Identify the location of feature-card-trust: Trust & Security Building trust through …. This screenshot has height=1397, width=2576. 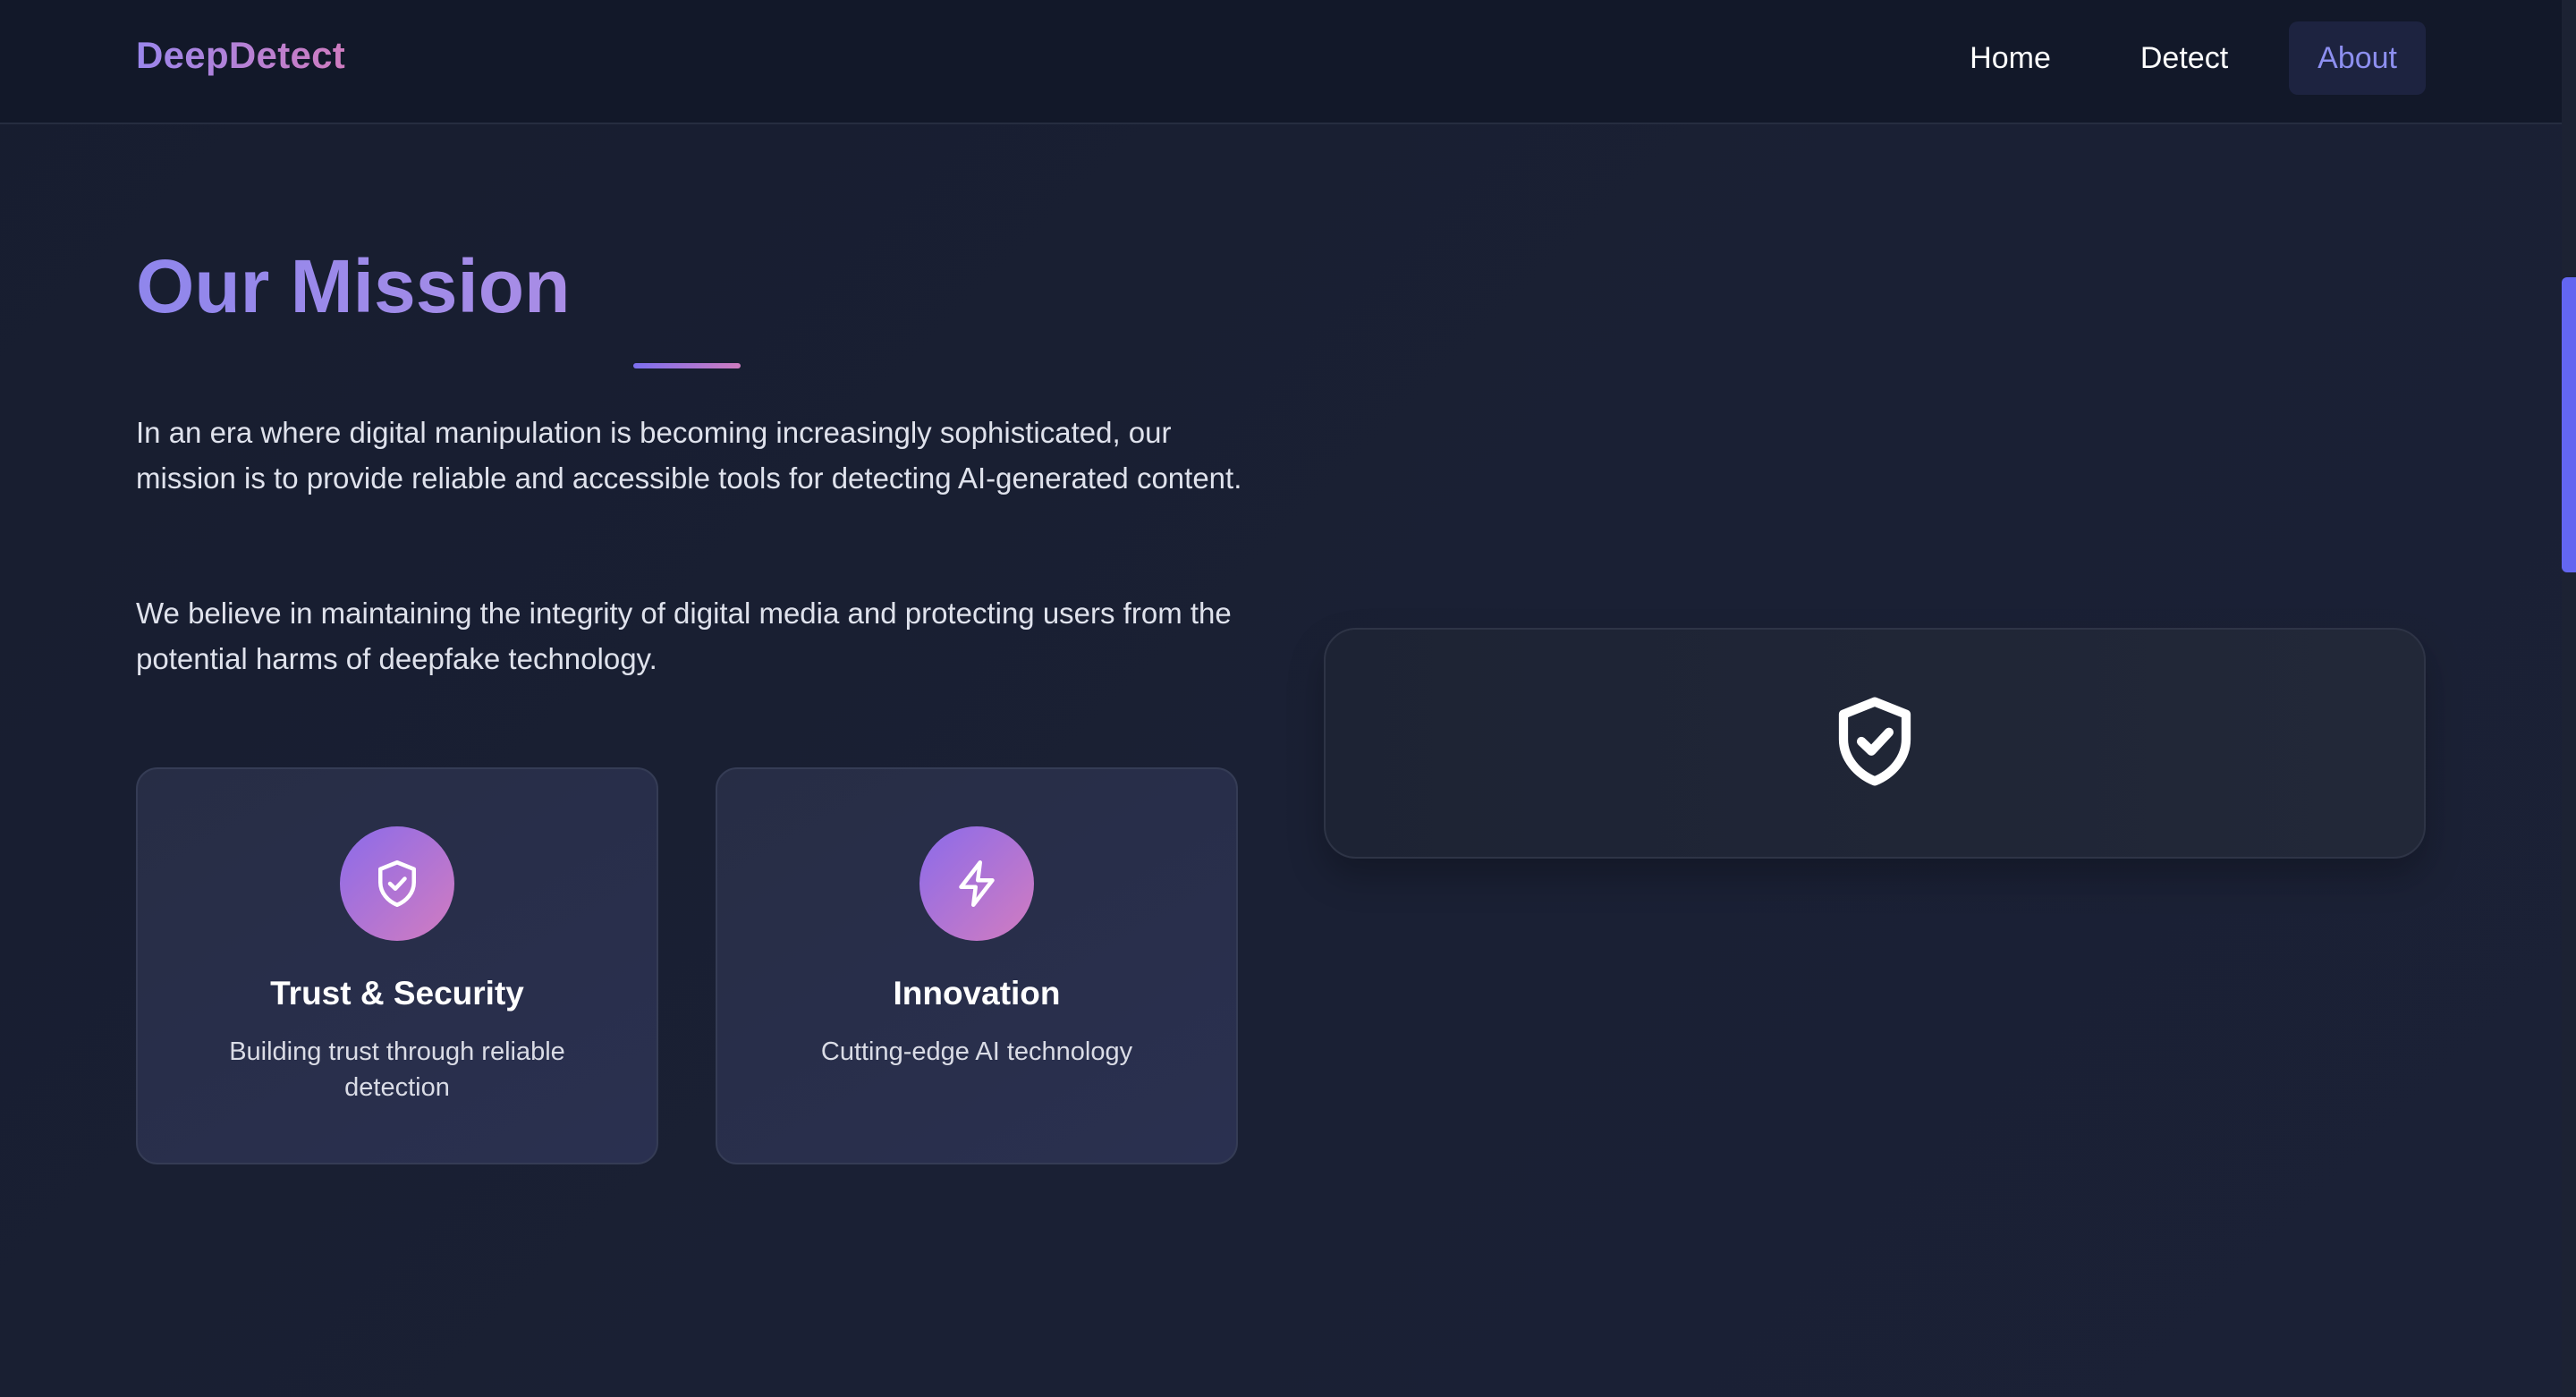
(397, 966).